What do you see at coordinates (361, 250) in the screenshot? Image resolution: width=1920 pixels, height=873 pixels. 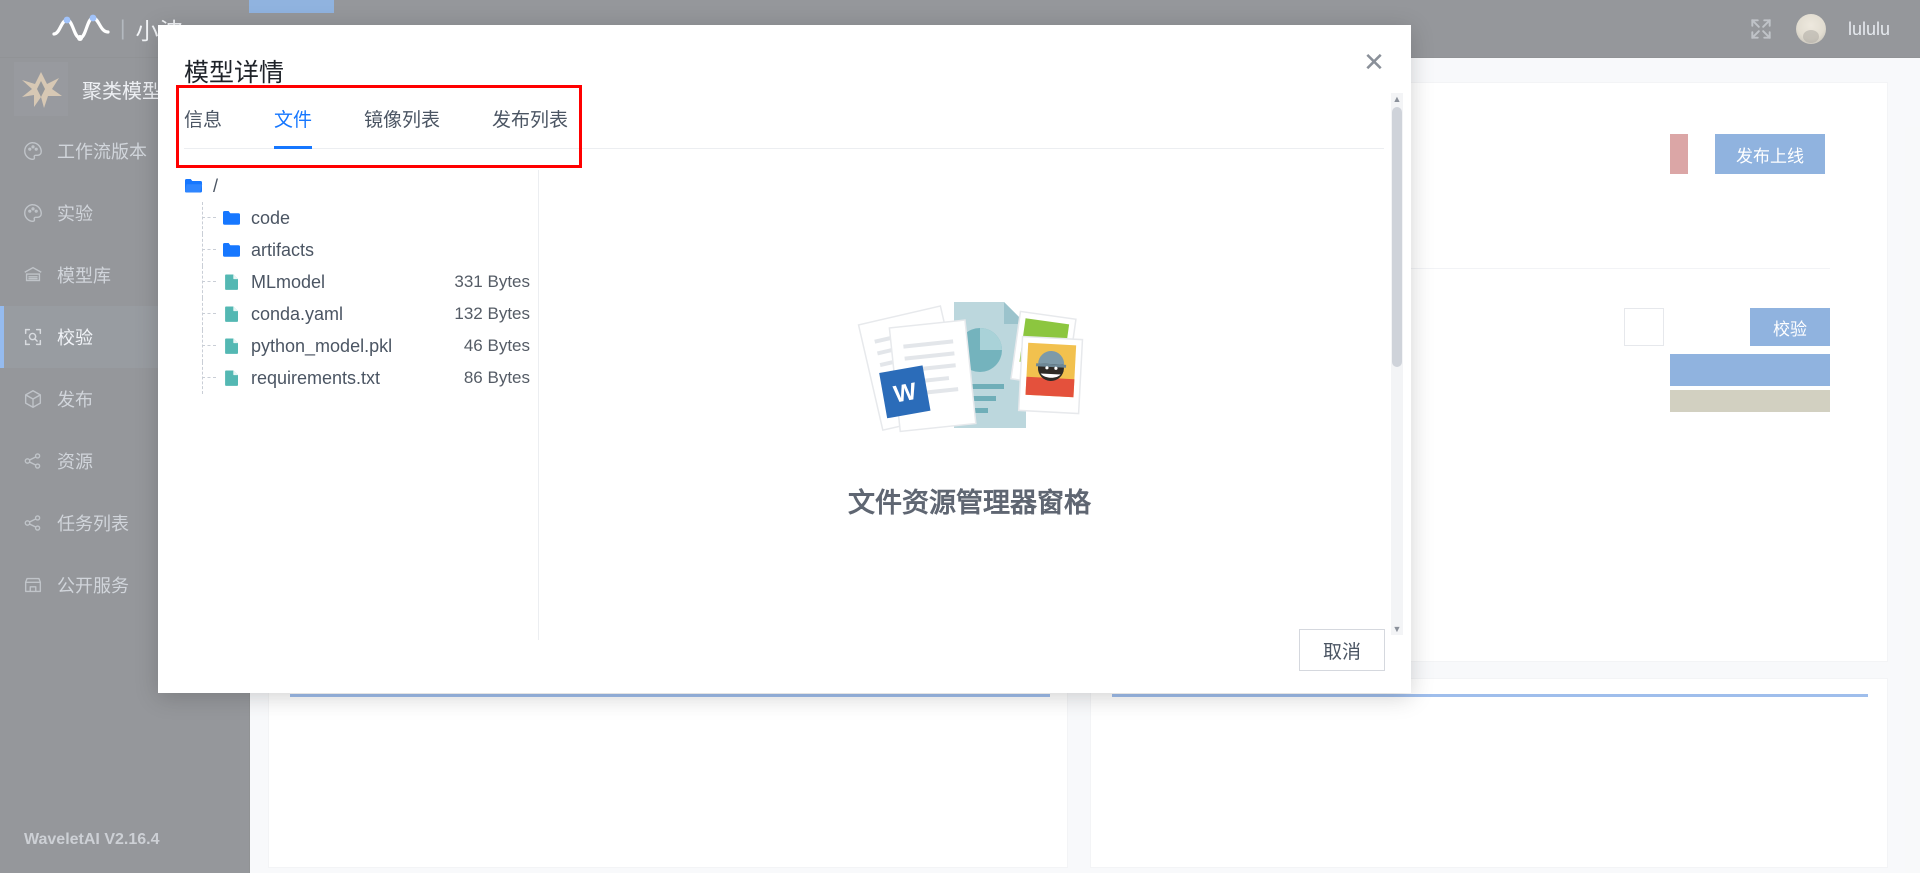 I see `tree-row: artifacts` at bounding box center [361, 250].